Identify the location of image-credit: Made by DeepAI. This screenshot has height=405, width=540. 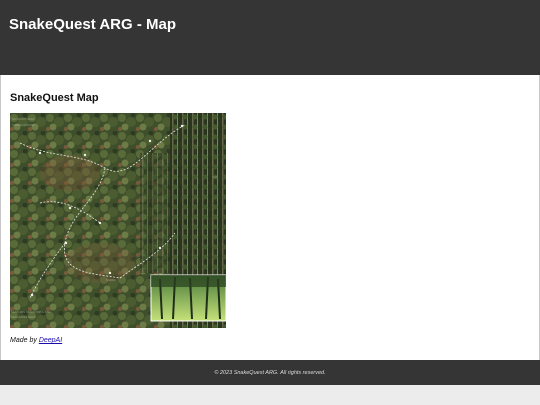
(36, 340).